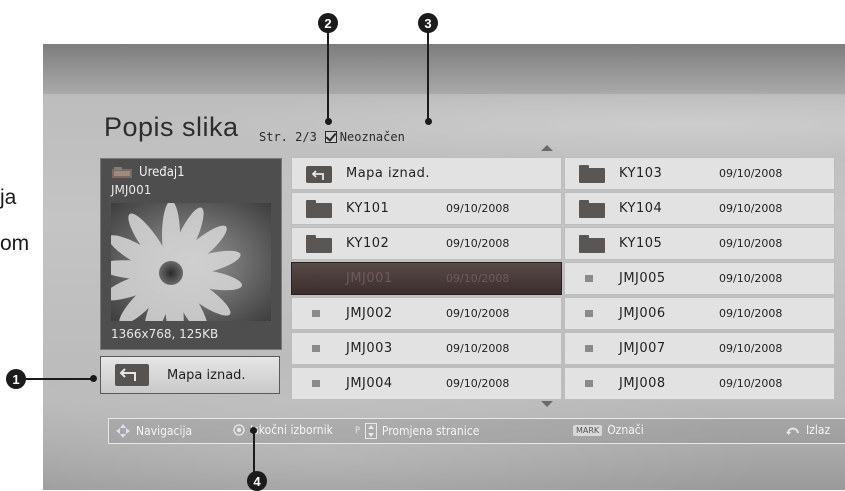 The height and width of the screenshot is (491, 845). Describe the element at coordinates (239, 430) in the screenshot. I see `ok-button-icon` at that location.